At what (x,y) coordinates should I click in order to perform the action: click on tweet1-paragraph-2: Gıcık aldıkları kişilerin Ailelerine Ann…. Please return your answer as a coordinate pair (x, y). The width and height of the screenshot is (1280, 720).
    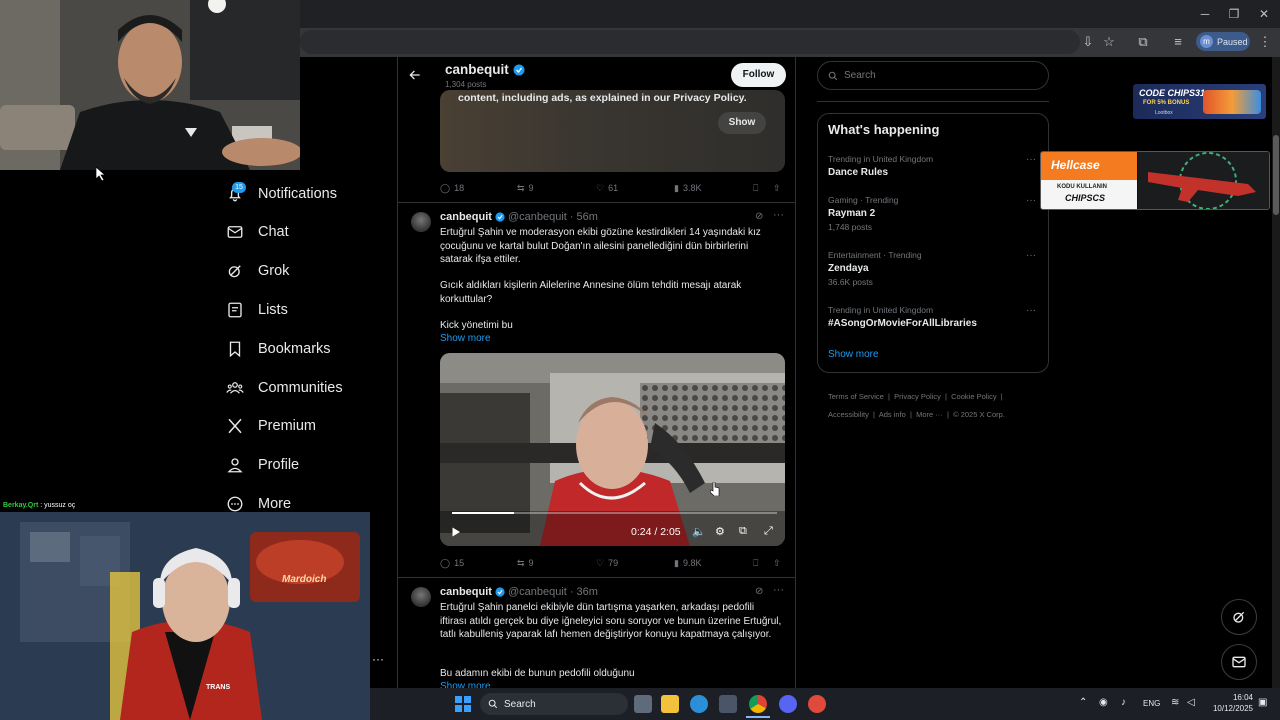
    Looking at the image, I should click on (591, 292).